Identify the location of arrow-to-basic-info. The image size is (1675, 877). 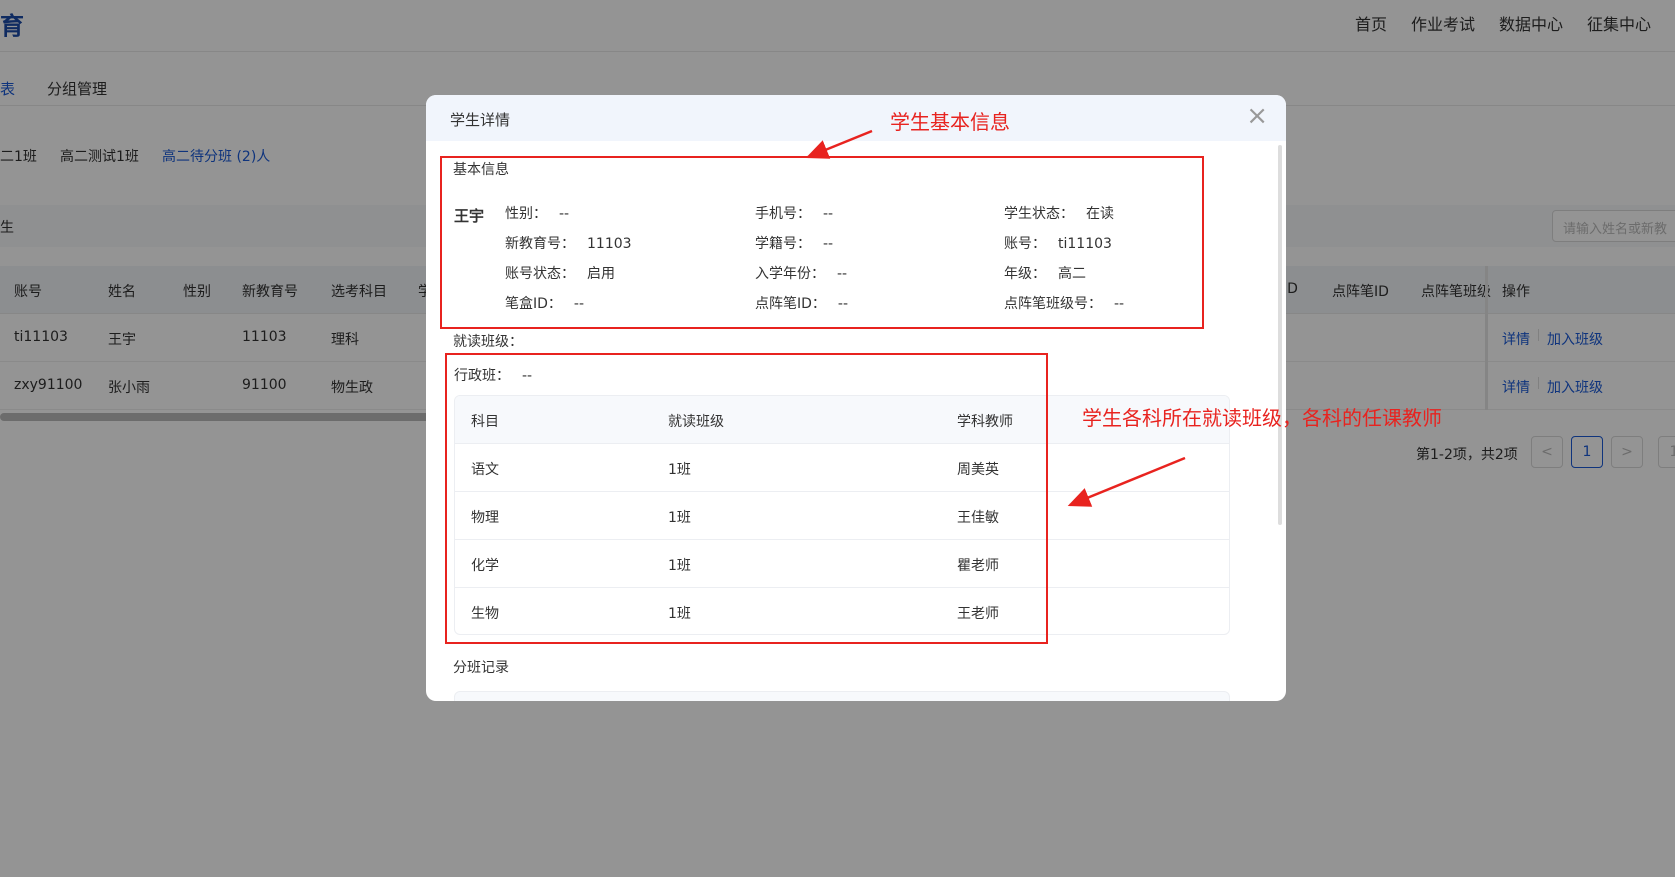
(839, 144).